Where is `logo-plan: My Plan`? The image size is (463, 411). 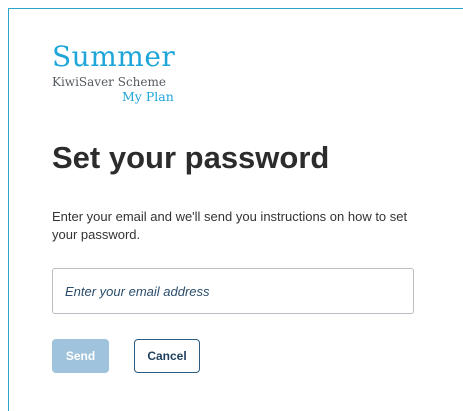
logo-plan: My Plan is located at coordinates (148, 96).